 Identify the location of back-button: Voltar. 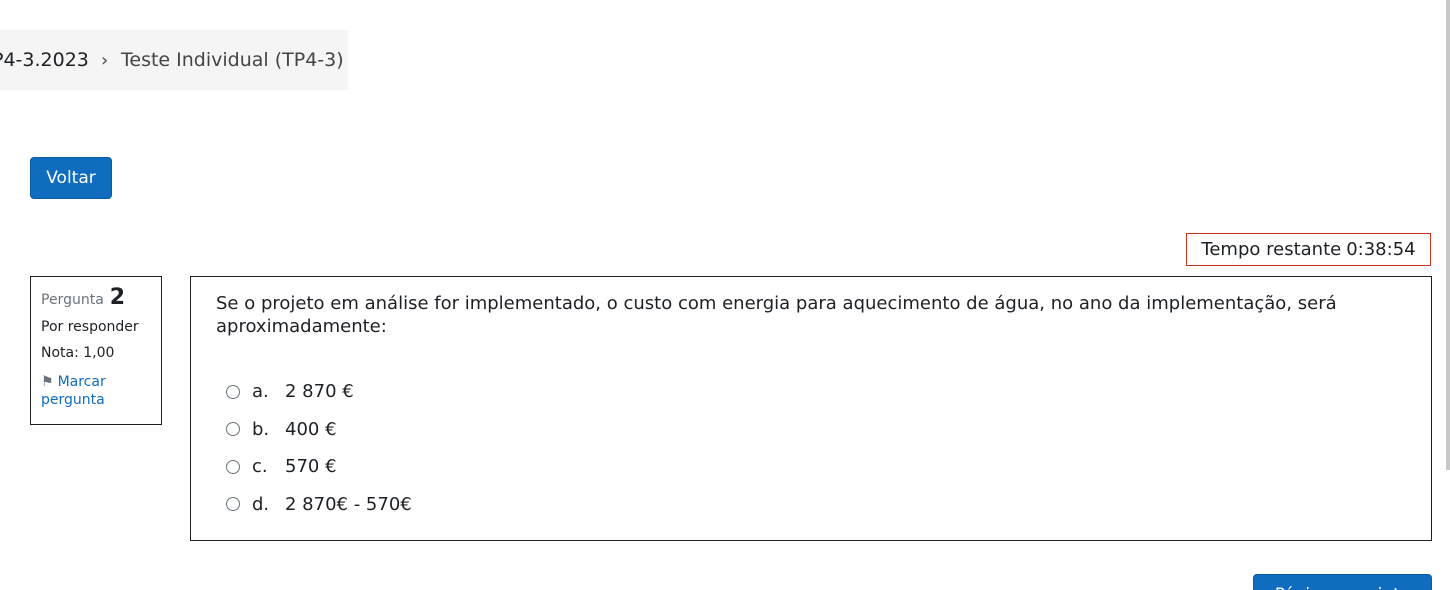
(71, 178).